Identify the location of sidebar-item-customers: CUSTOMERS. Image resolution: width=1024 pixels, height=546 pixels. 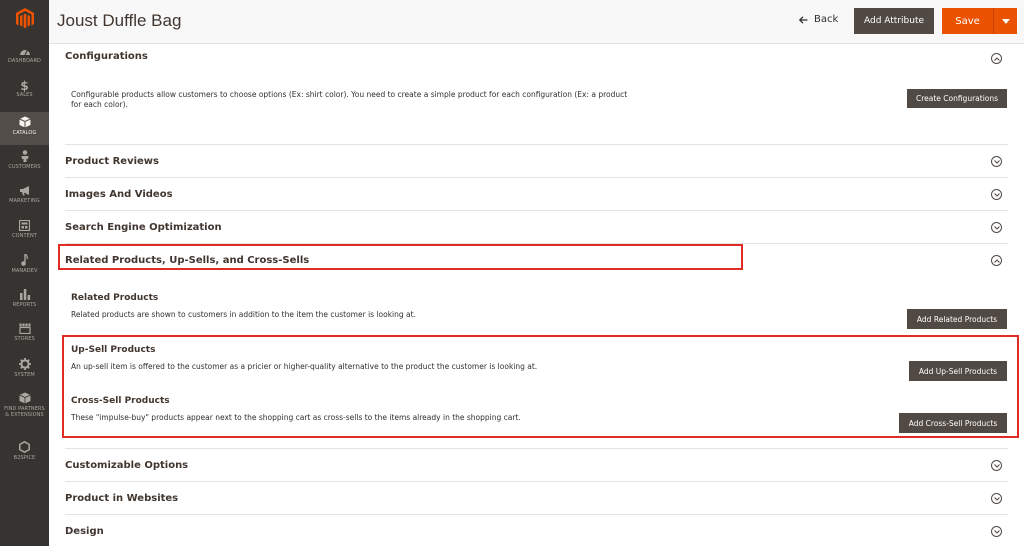
(24, 164).